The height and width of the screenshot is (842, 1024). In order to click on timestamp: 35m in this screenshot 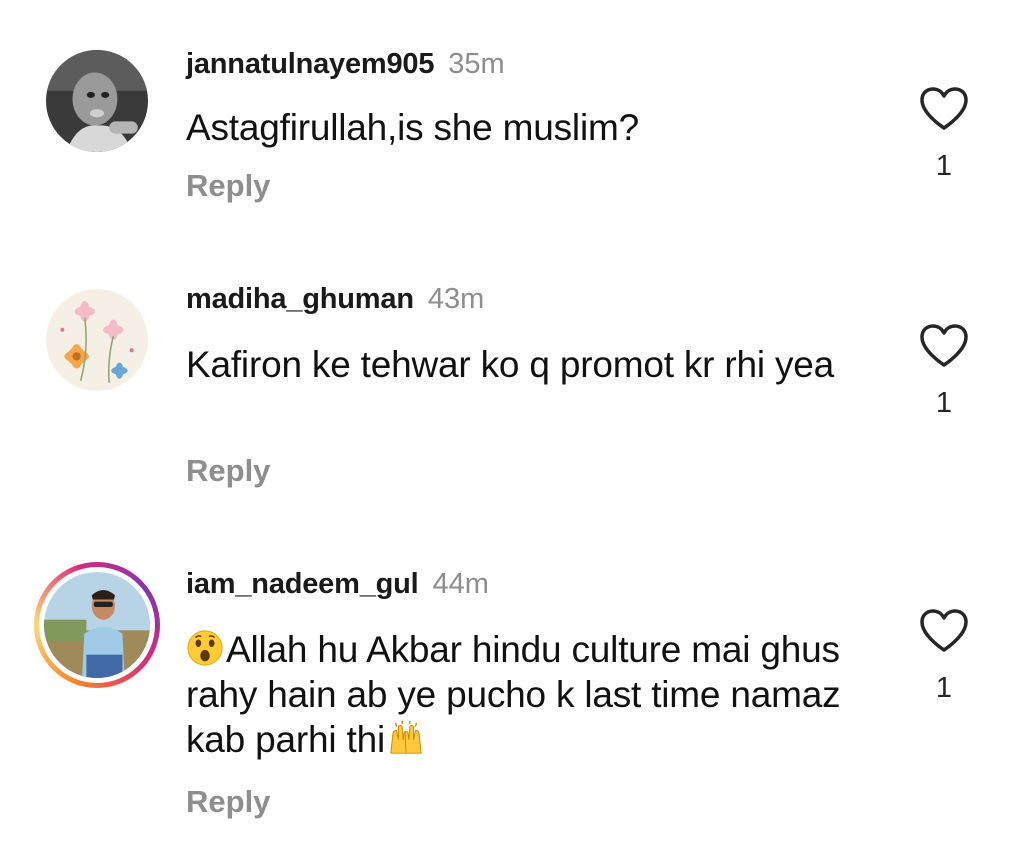, I will do `click(476, 64)`.